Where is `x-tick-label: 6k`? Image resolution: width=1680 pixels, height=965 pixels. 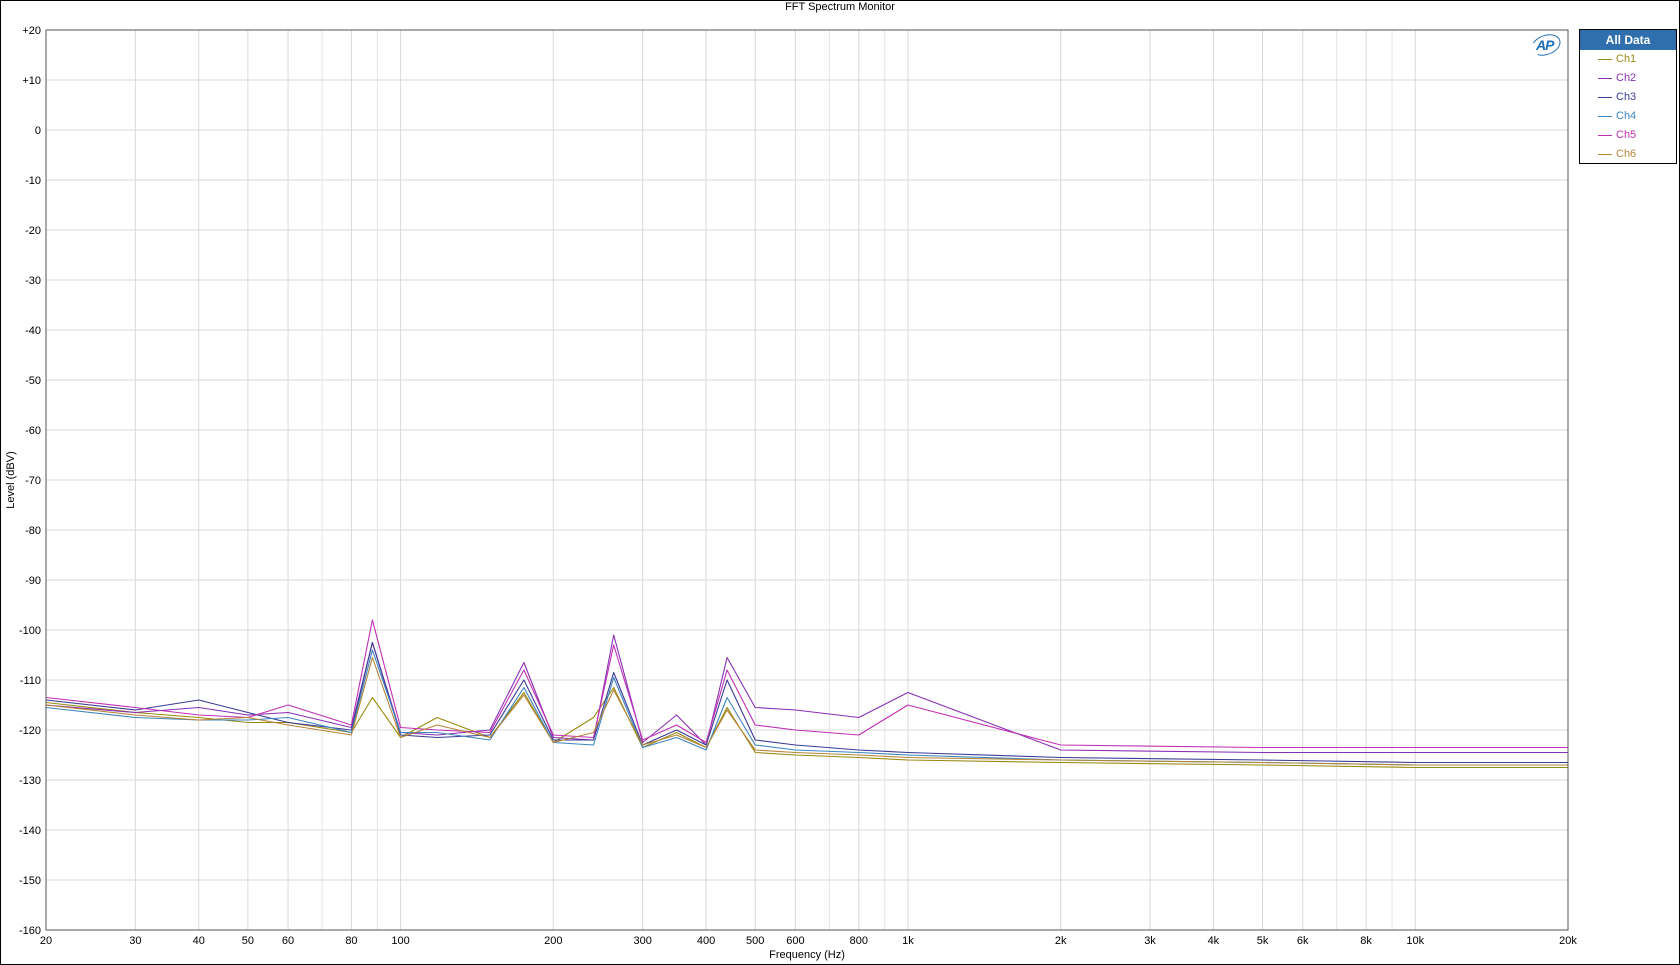
x-tick-label: 6k is located at coordinates (1303, 941).